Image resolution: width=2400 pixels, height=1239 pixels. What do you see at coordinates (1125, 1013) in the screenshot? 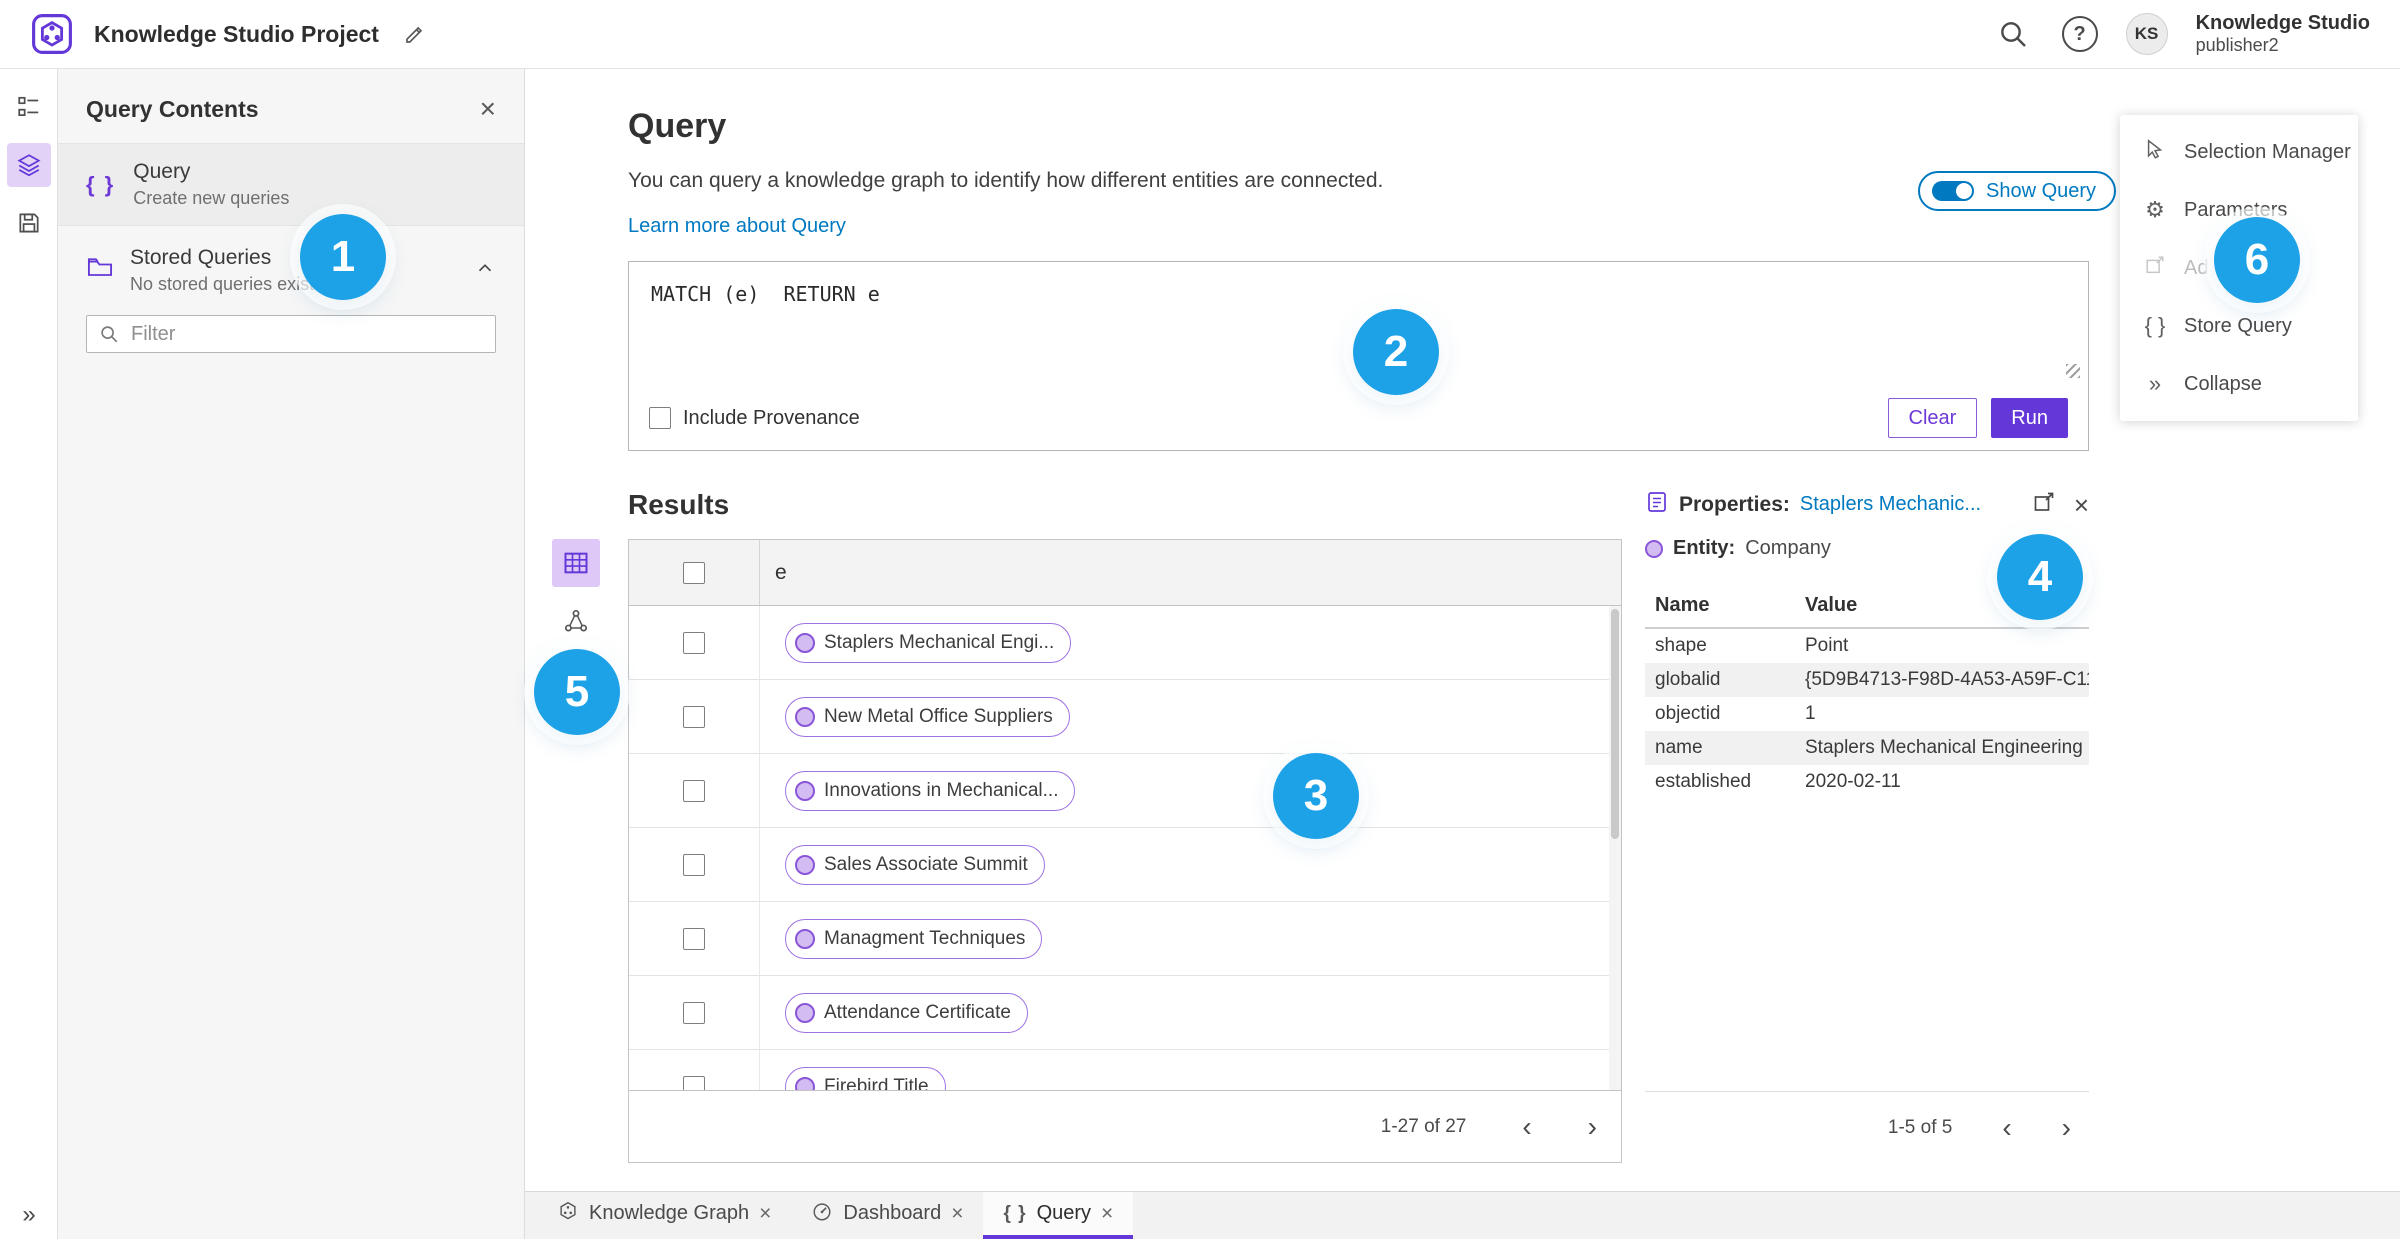
I see `table-row: Attendance Certificate` at bounding box center [1125, 1013].